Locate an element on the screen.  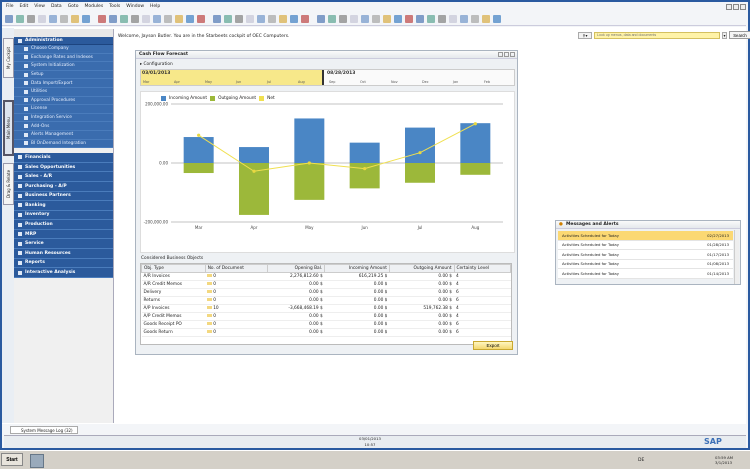
tab-drag-relate: Drag & Relate is located at coordinates (8, 184).